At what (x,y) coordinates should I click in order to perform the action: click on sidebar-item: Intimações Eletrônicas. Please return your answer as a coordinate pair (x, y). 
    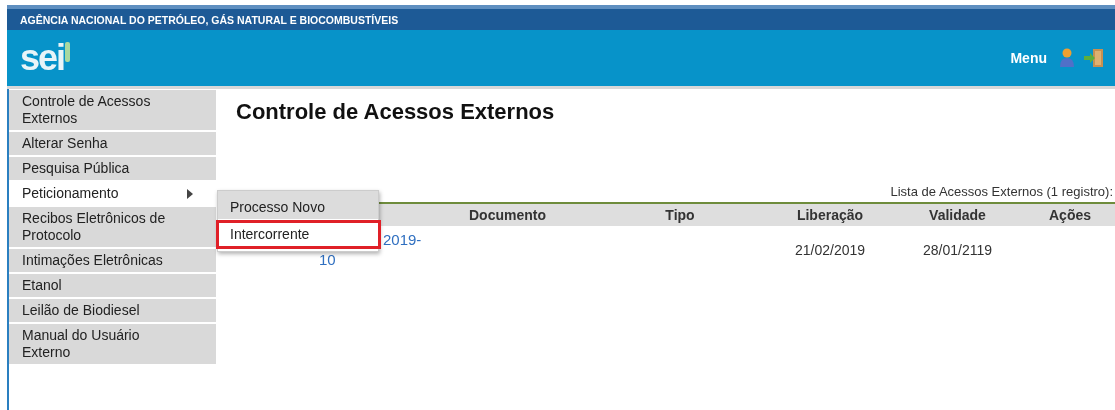
    Looking at the image, I should click on (112, 260).